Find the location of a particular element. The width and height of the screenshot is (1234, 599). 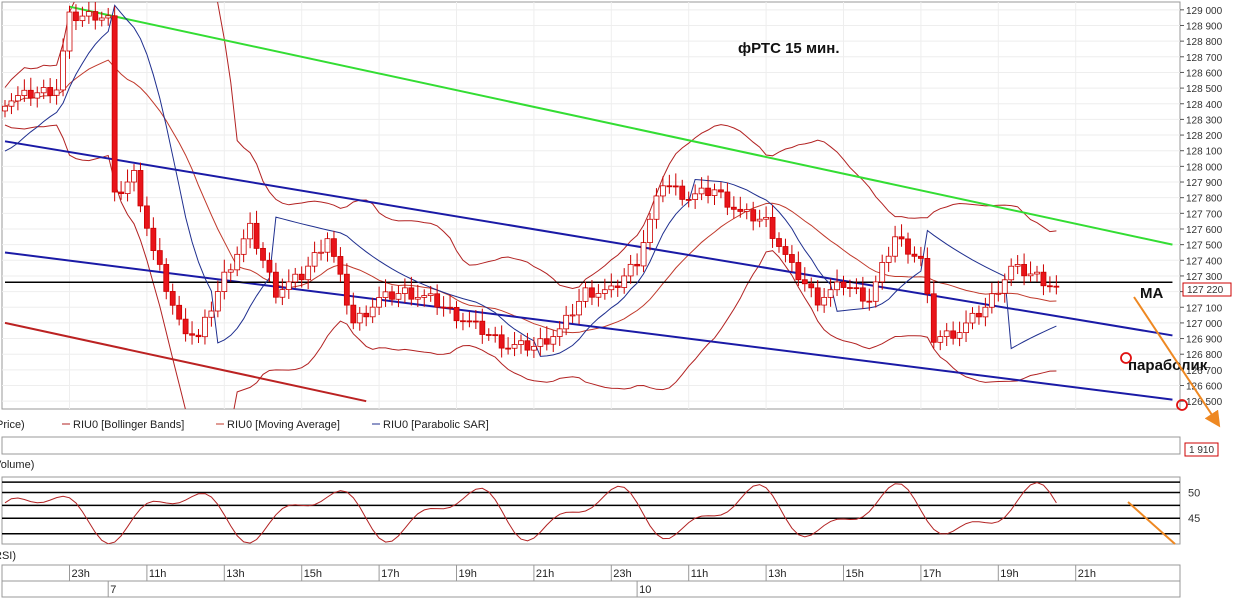

legend-item-sar: RIU0 [Parabolic SAR] is located at coordinates (436, 425).